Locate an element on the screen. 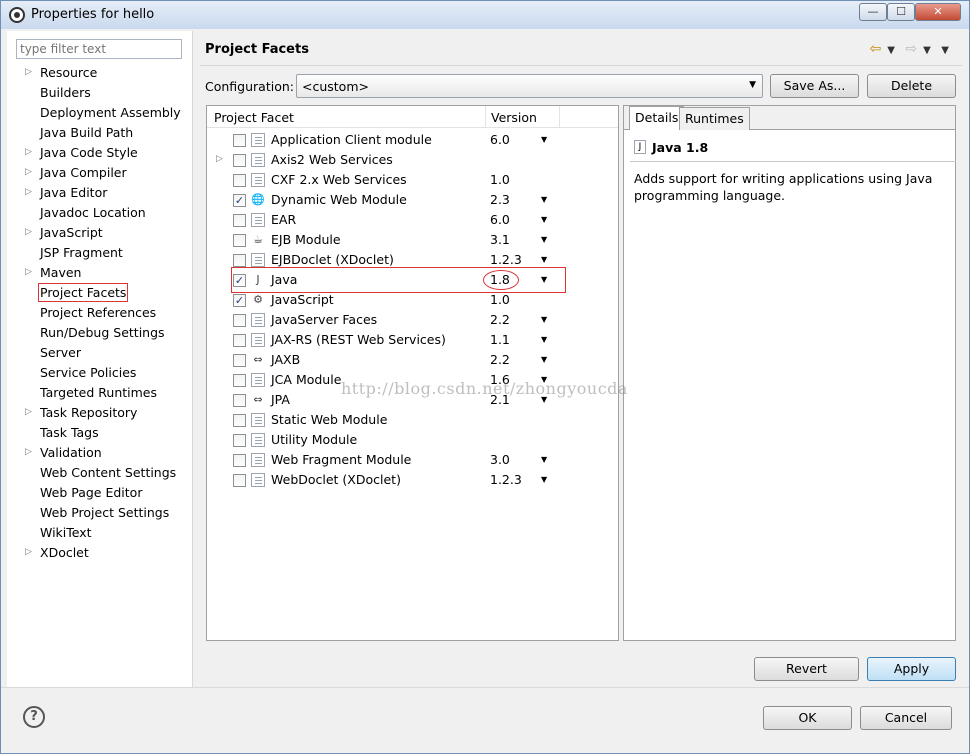 The width and height of the screenshot is (970, 754). close-button: ✕ is located at coordinates (938, 12).